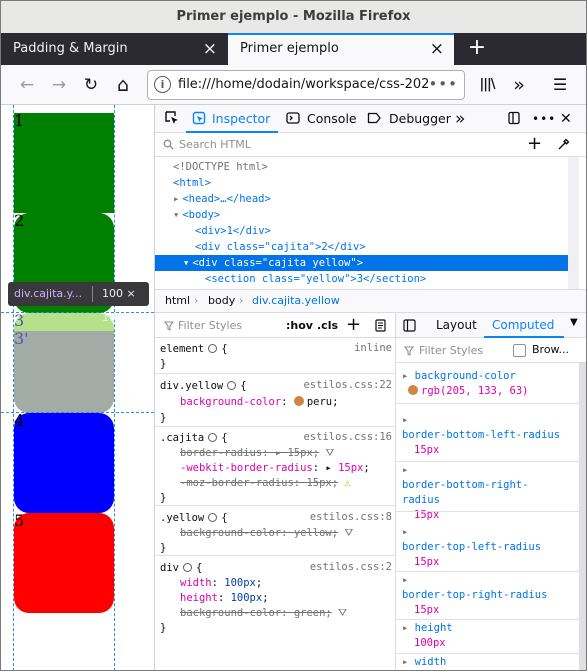 This screenshot has width=587, height=671. Describe the element at coordinates (361, 199) in the screenshot. I see `markup-node: ▸ <head>…</head>` at that location.